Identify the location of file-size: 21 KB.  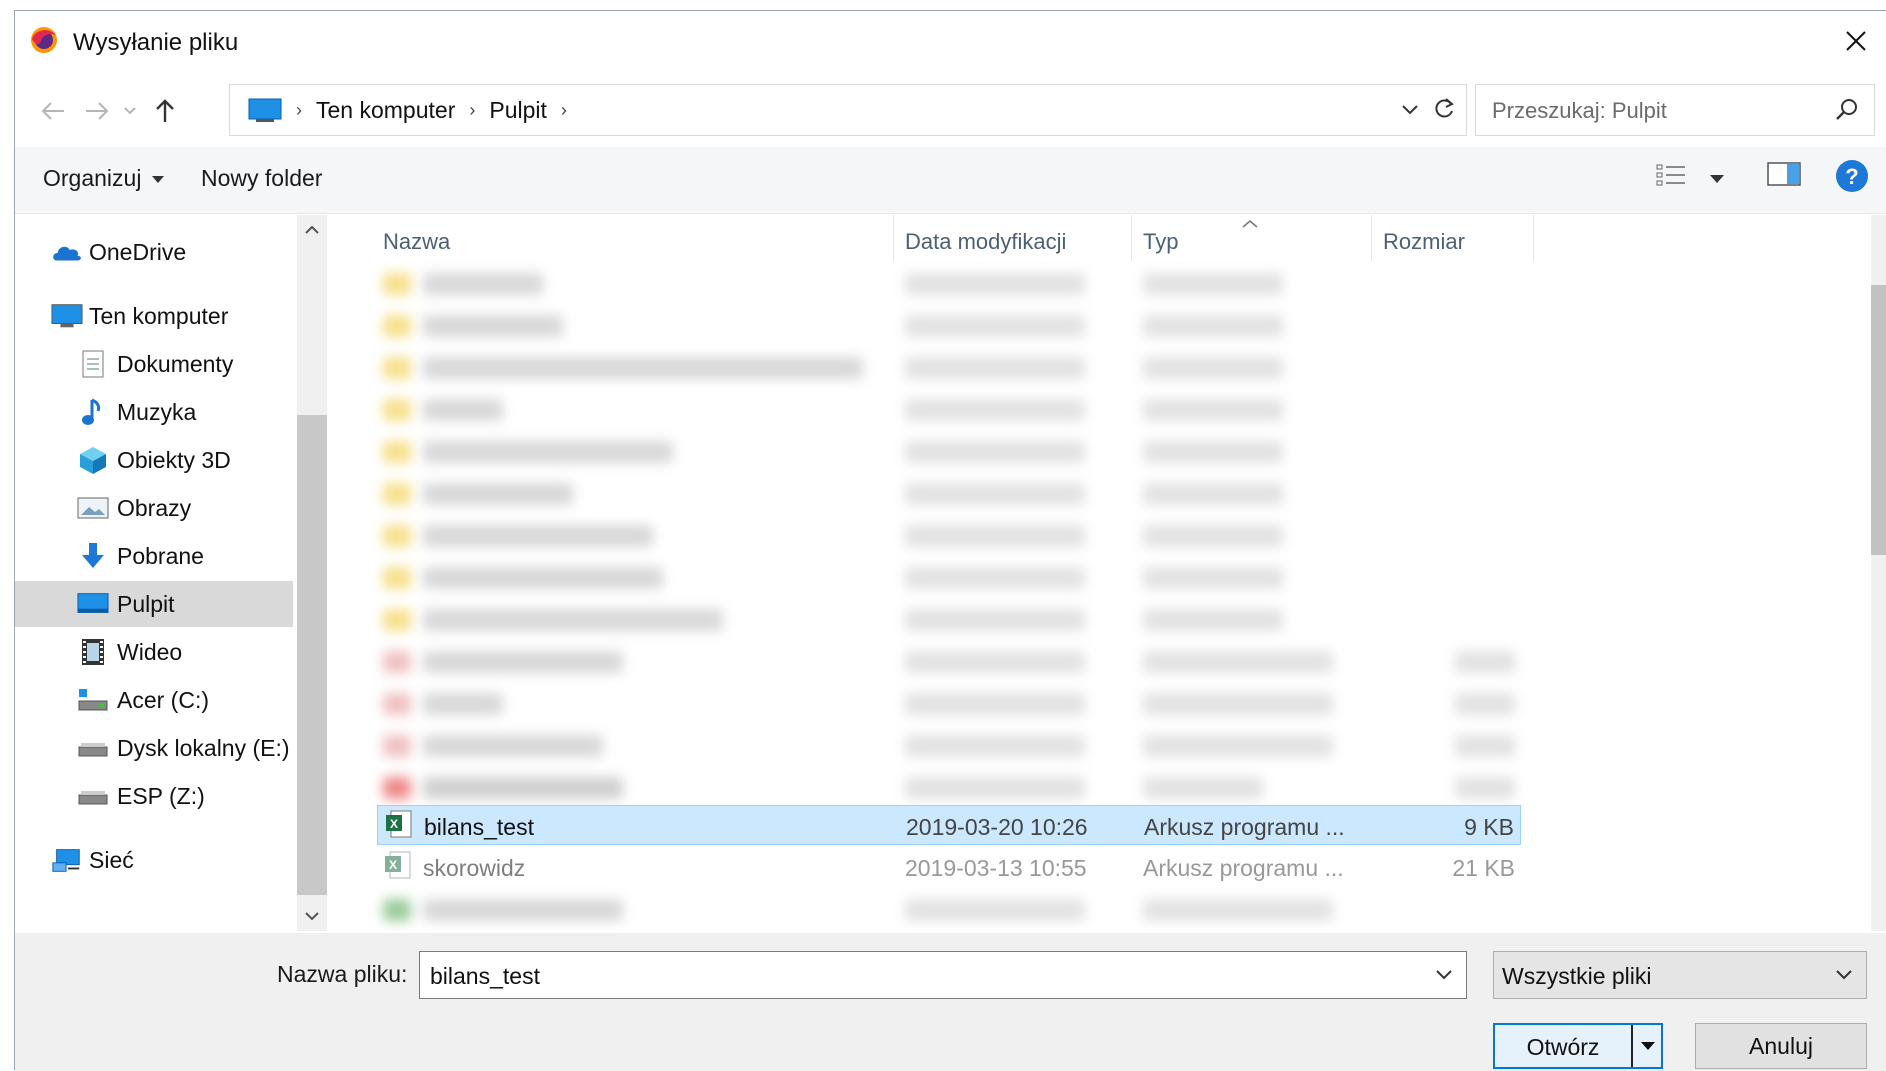
(1483, 868).